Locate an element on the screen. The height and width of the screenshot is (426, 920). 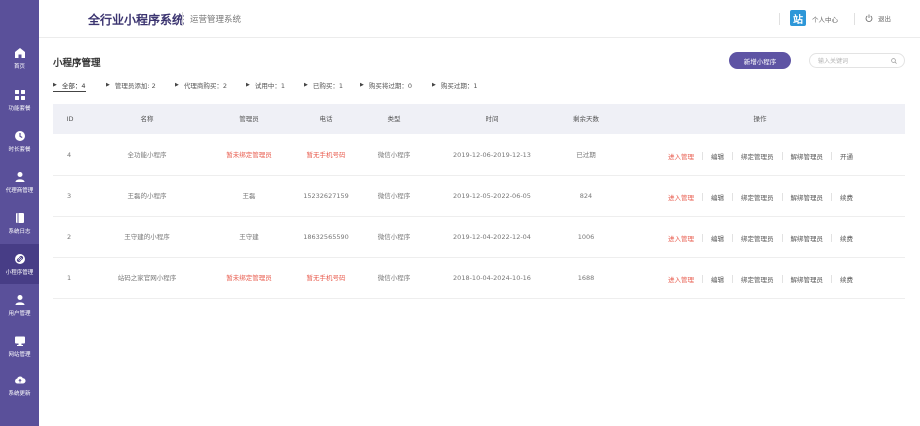
sidebar-item-mini-programs: 小程序管理 is located at coordinates (19, 264).